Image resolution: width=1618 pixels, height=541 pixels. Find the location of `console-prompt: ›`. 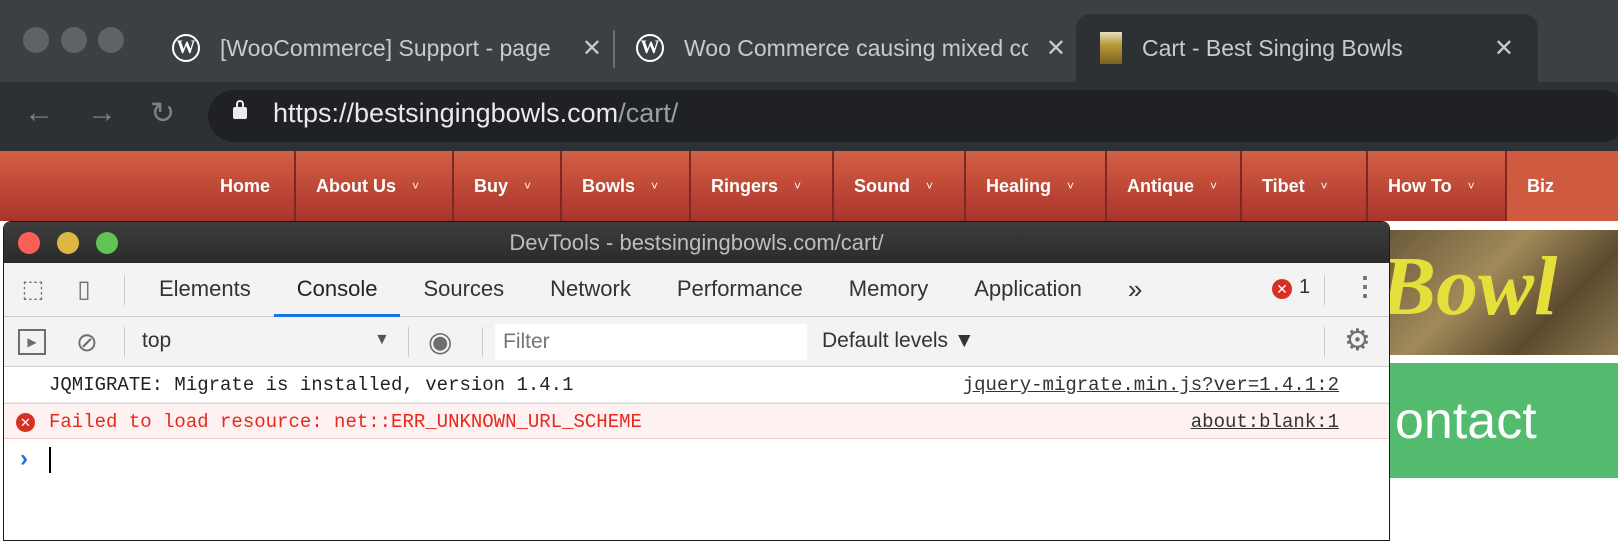

console-prompt: › is located at coordinates (696, 459).